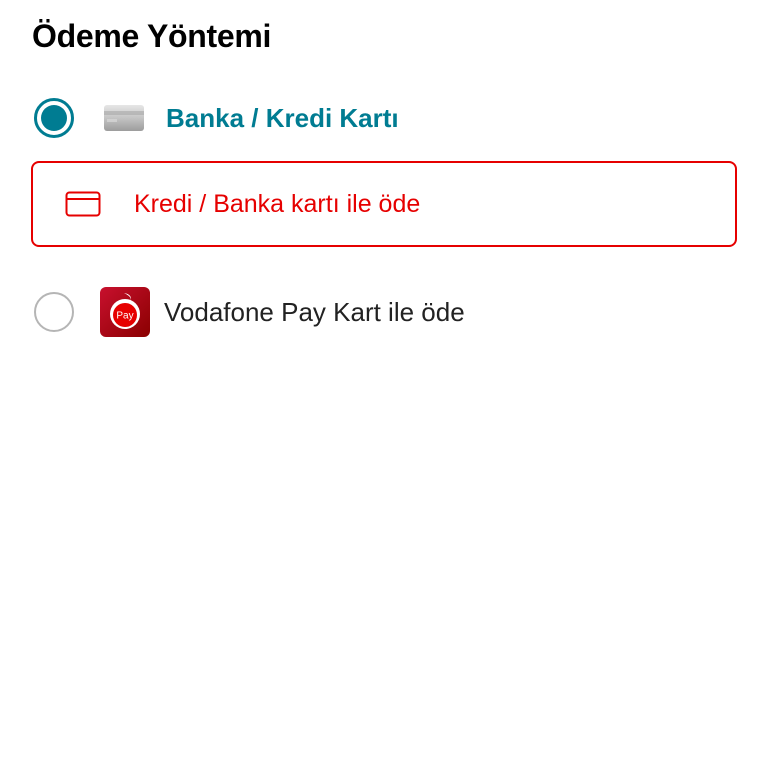 Image resolution: width=768 pixels, height=768 pixels. I want to click on vodafone-pay-icon-text: Pay, so click(124, 316).